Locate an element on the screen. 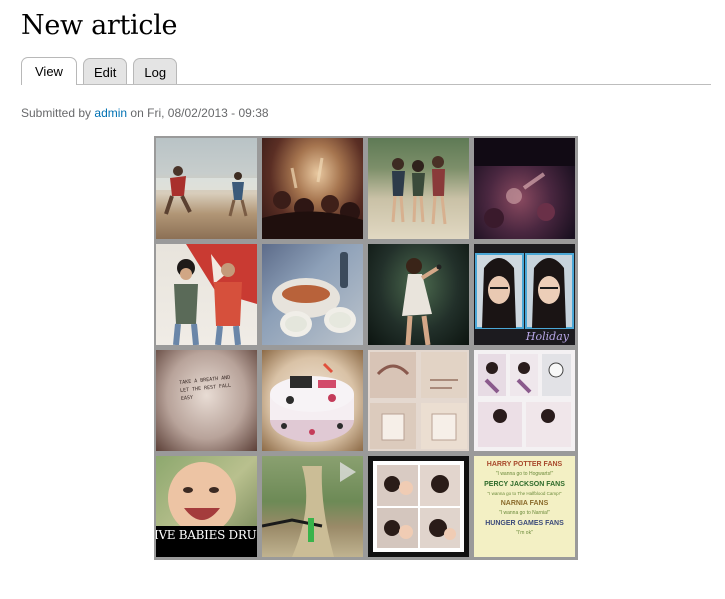 The image size is (725, 599). beach-running-image is located at coordinates (206, 191).